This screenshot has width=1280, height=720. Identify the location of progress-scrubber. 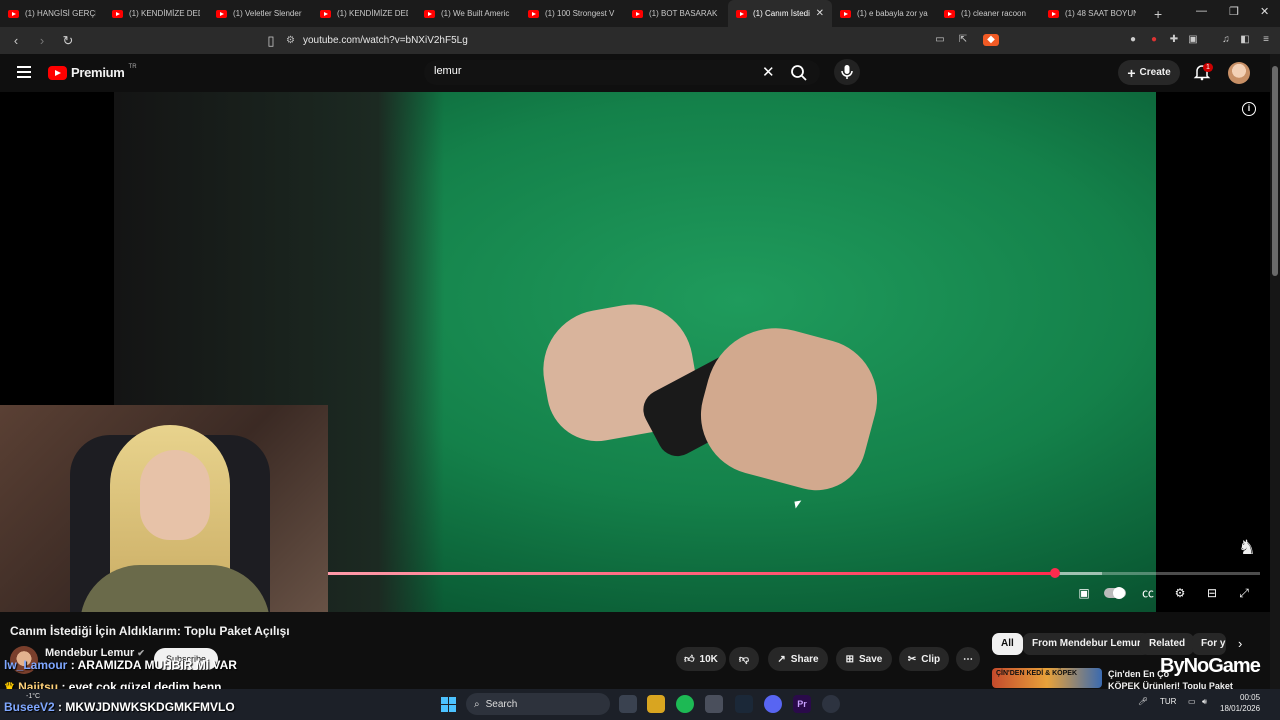
(1054, 573).